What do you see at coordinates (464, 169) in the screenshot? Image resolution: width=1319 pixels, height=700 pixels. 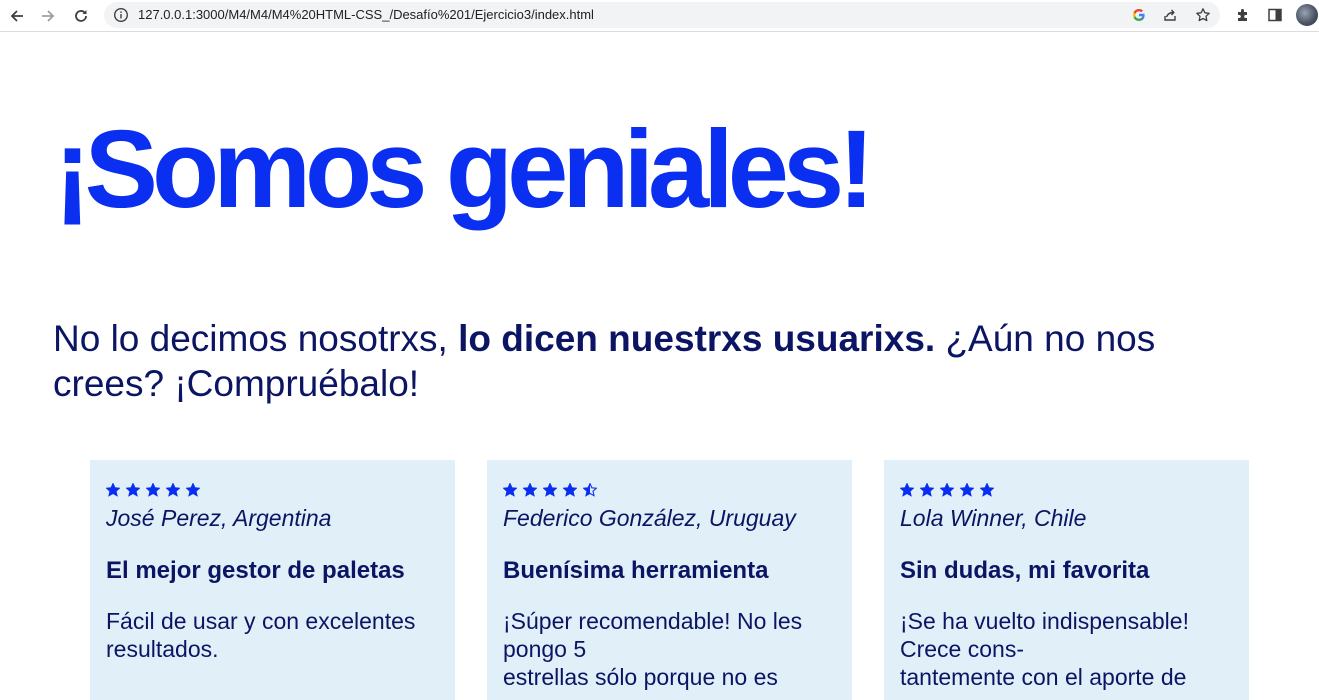 I see `page-title: ¡Somos geniales!` at bounding box center [464, 169].